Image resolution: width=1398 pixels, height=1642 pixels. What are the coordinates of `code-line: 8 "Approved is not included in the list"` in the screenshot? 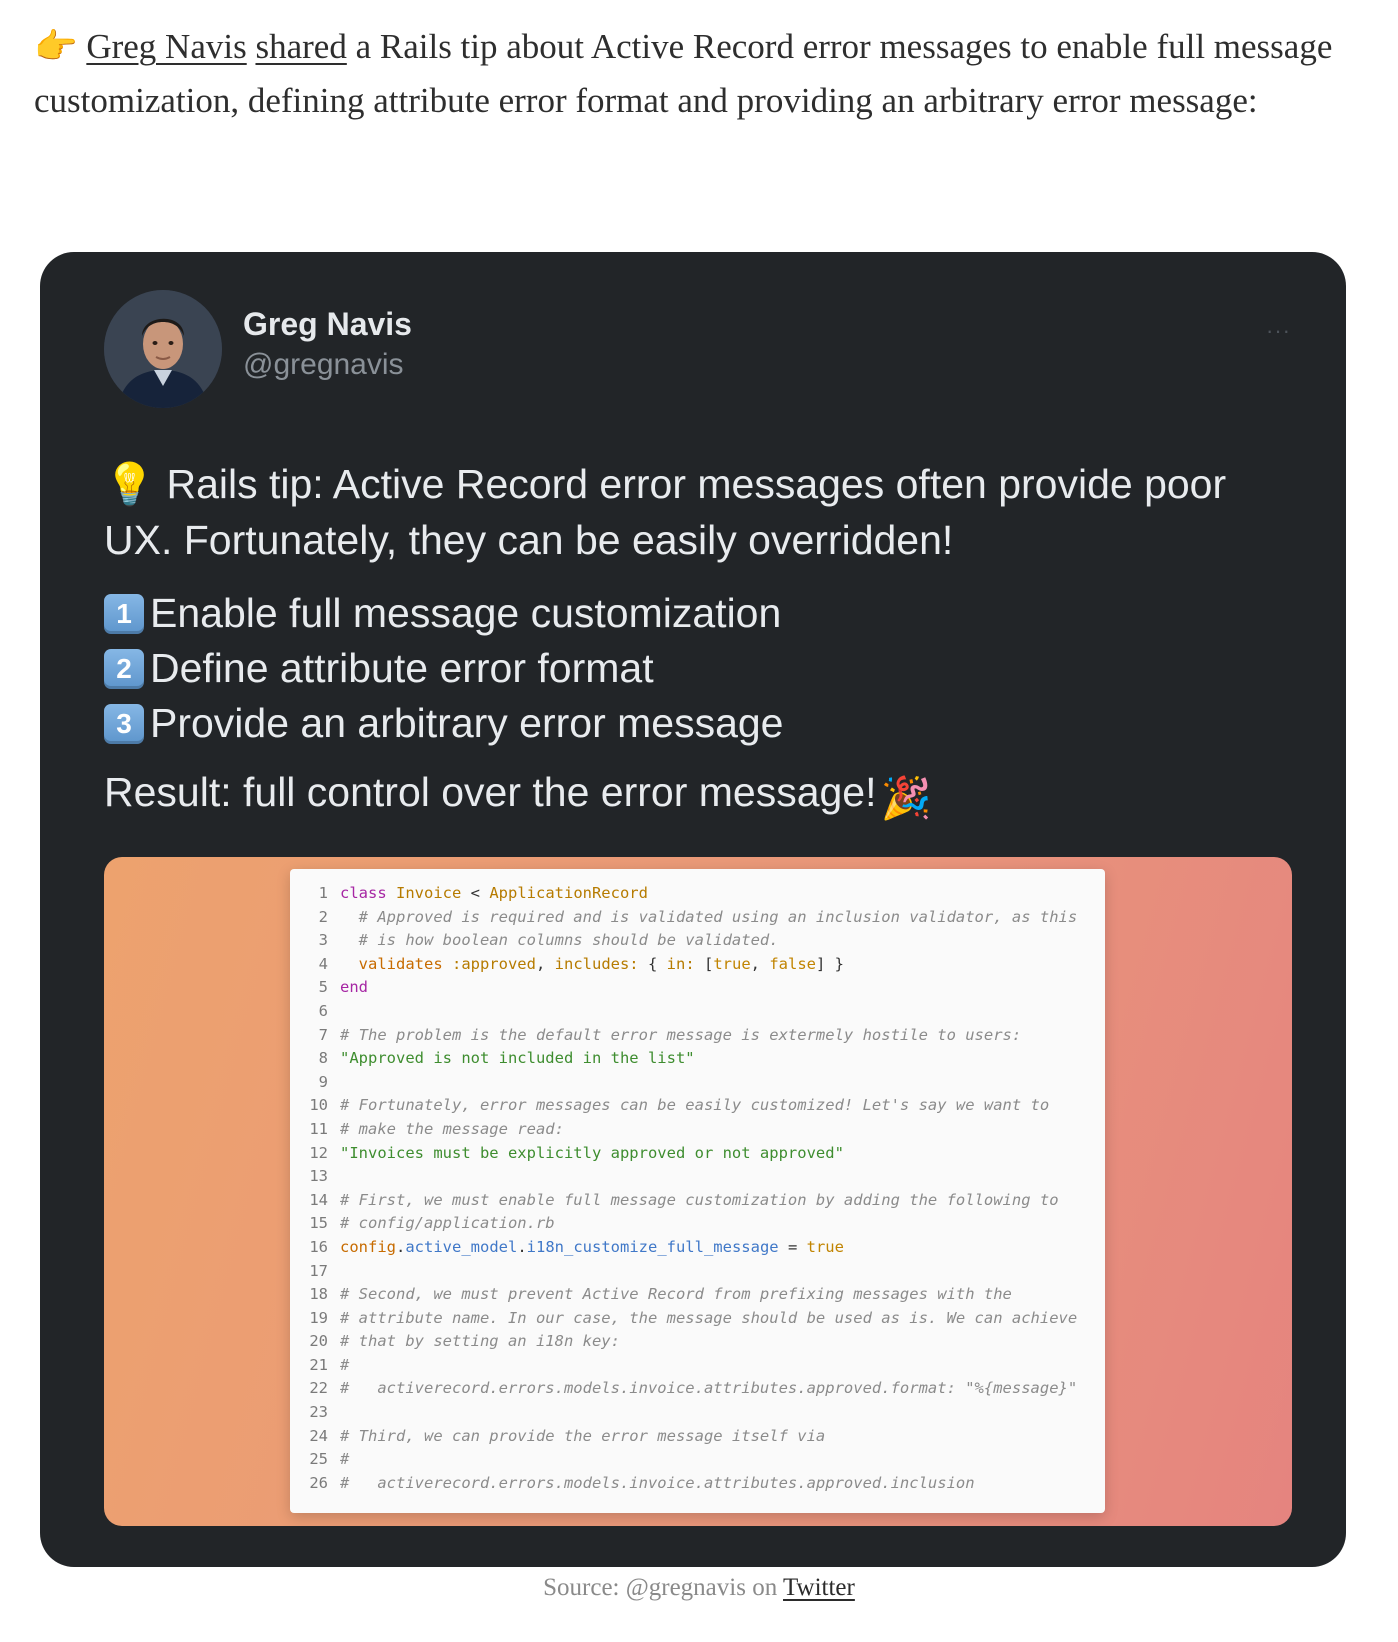 It's located at (702, 1059).